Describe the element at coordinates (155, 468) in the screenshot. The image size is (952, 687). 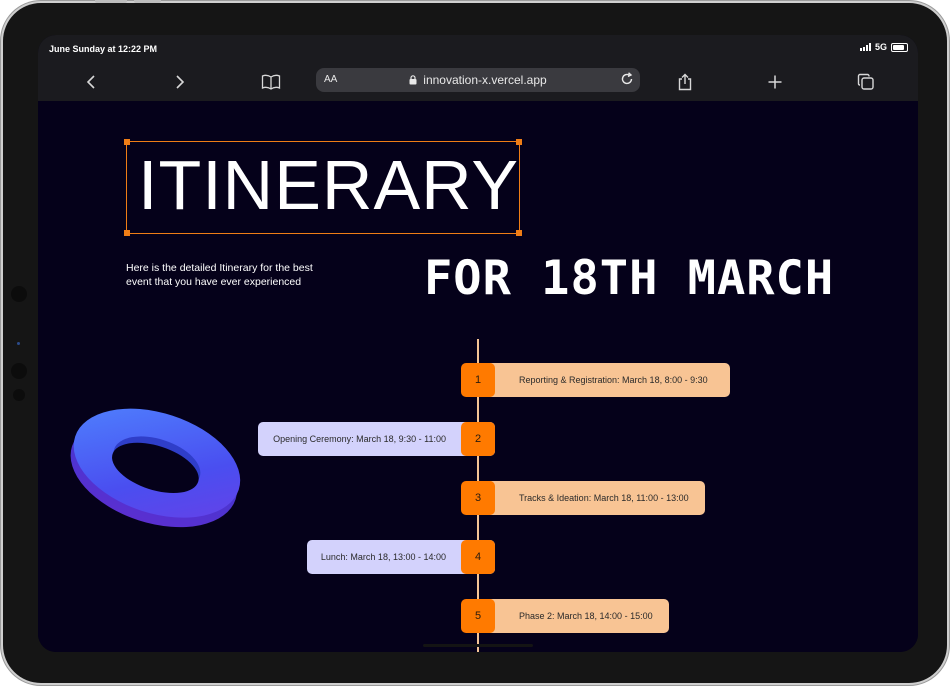
I see `ring-graphic` at that location.